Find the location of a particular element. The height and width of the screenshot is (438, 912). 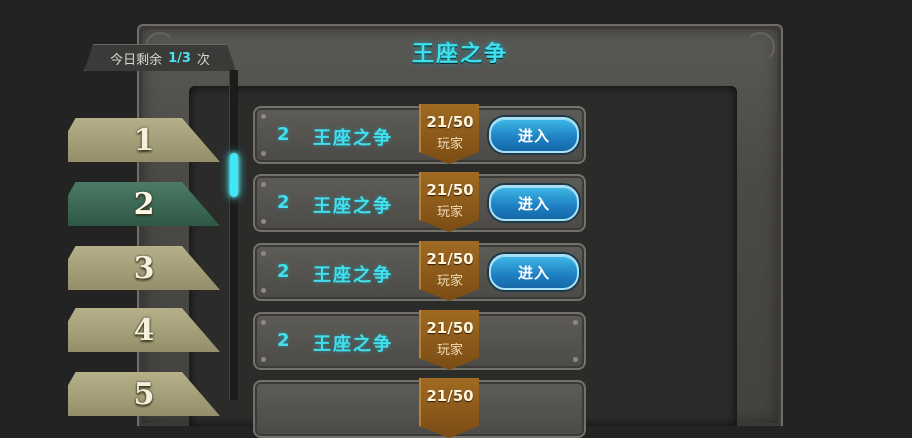

floor-label: 4 is located at coordinates (144, 330).